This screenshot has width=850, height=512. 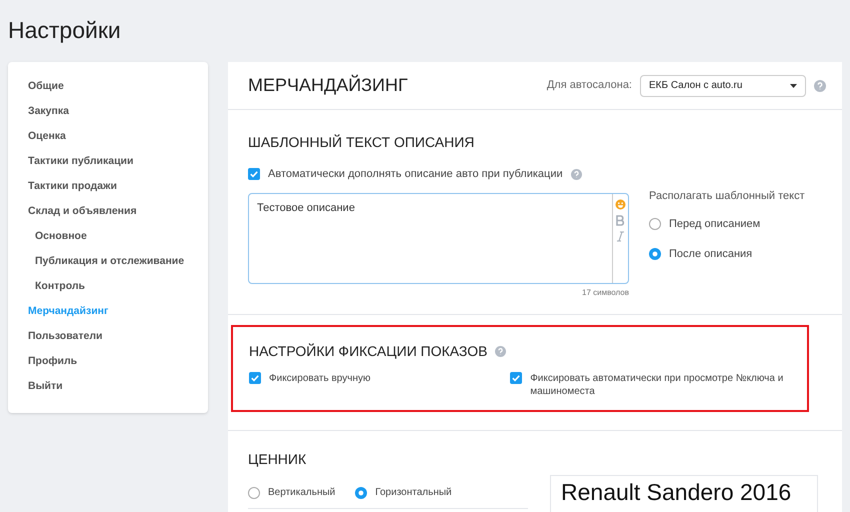 What do you see at coordinates (65, 30) in the screenshot?
I see `page-title: Настройки` at bounding box center [65, 30].